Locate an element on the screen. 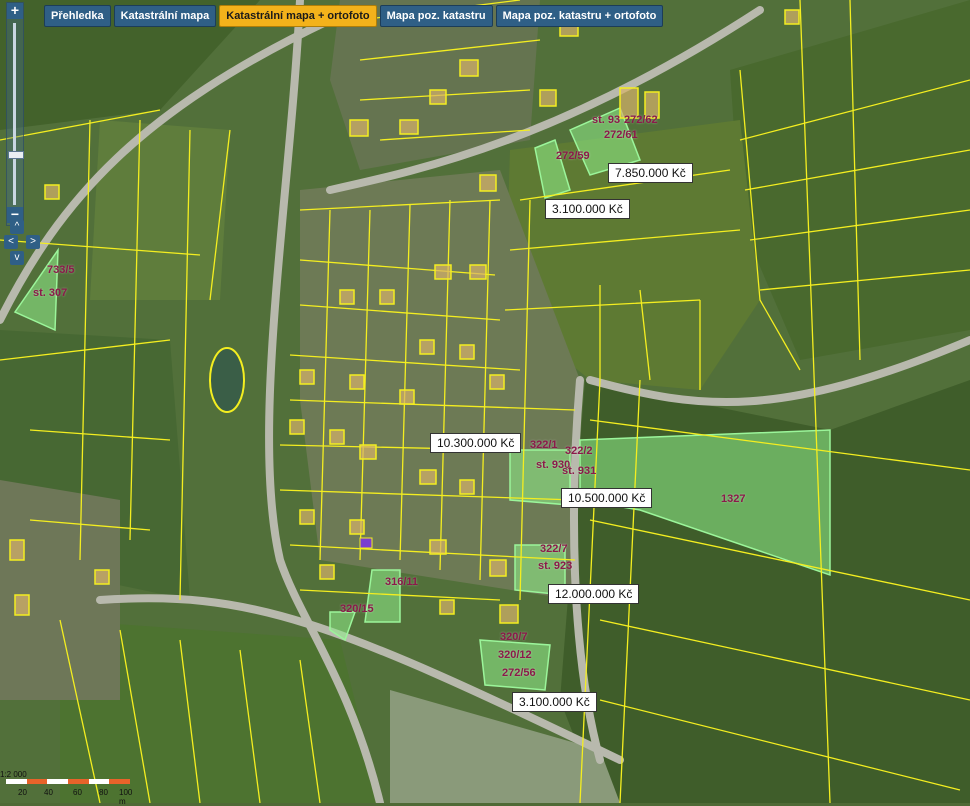 Image resolution: width=970 pixels, height=806 pixels. price-label: 10.300.000 Kč is located at coordinates (476, 443).